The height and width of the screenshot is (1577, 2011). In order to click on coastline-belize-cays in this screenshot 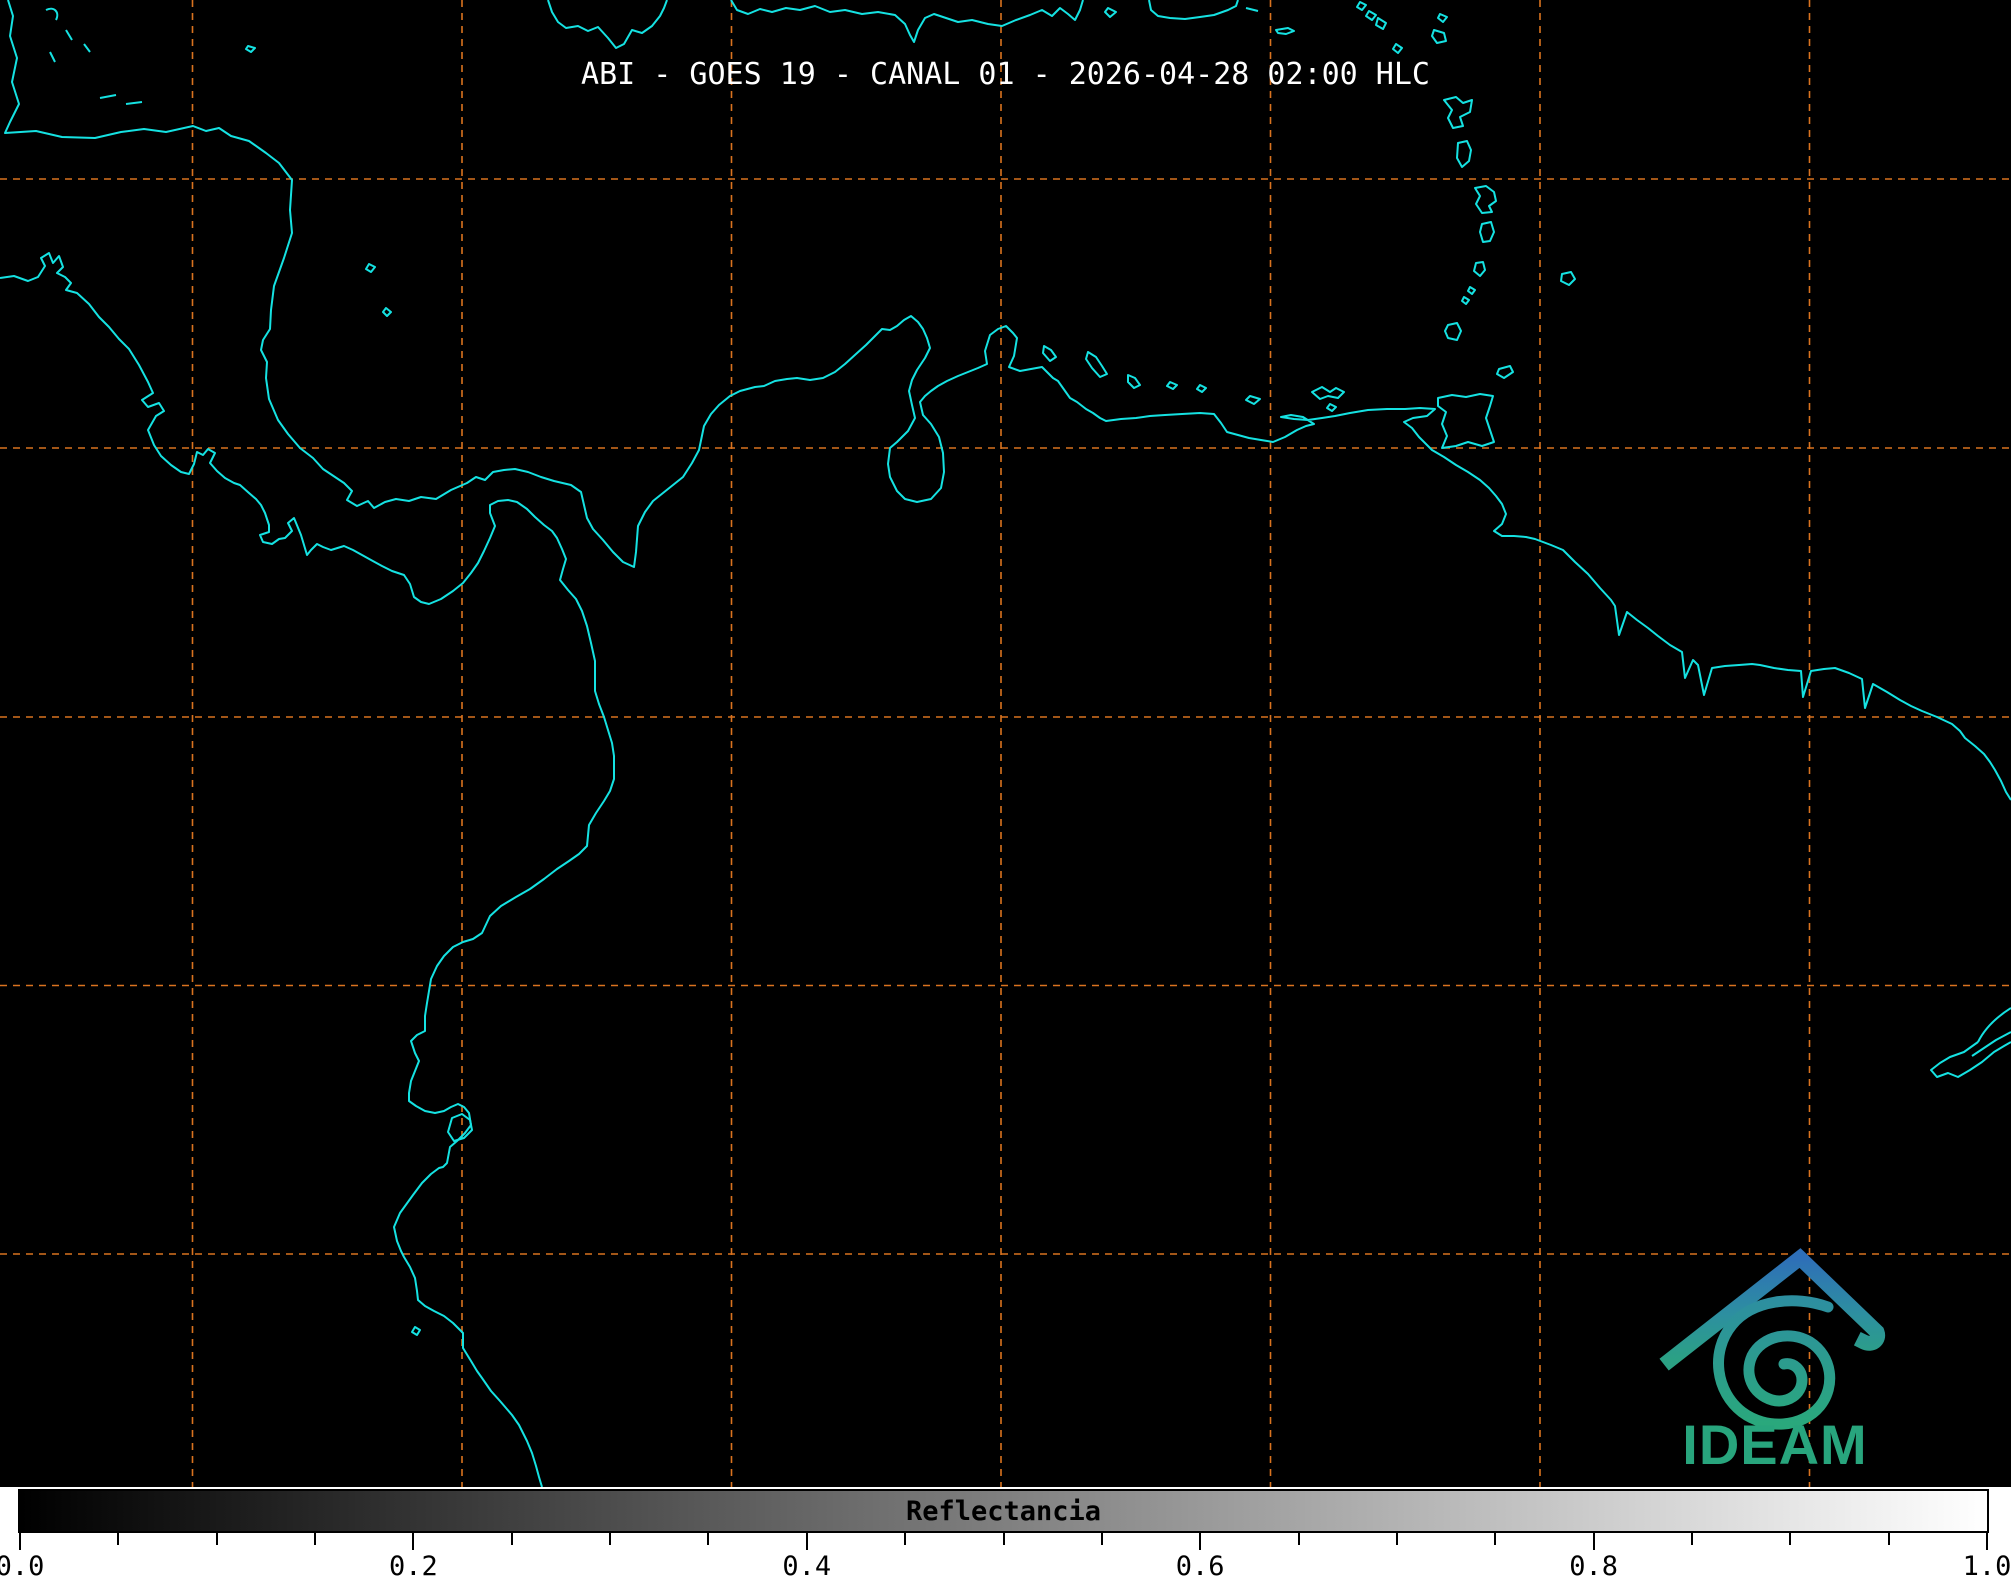, I will do `click(68, 35)`.